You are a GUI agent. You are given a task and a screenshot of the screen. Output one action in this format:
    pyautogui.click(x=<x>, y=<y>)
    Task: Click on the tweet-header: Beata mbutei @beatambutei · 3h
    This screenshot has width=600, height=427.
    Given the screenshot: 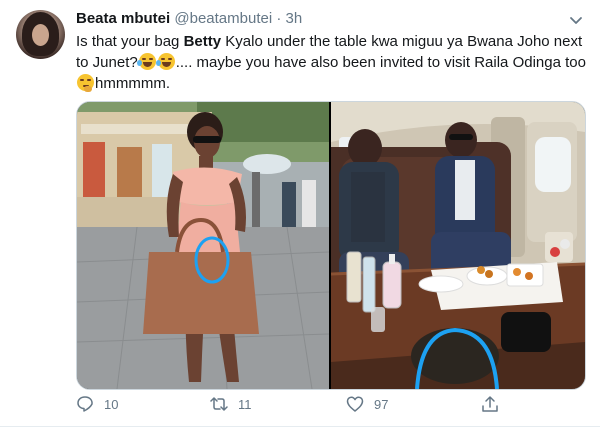 What is the action you would take?
    pyautogui.click(x=189, y=19)
    